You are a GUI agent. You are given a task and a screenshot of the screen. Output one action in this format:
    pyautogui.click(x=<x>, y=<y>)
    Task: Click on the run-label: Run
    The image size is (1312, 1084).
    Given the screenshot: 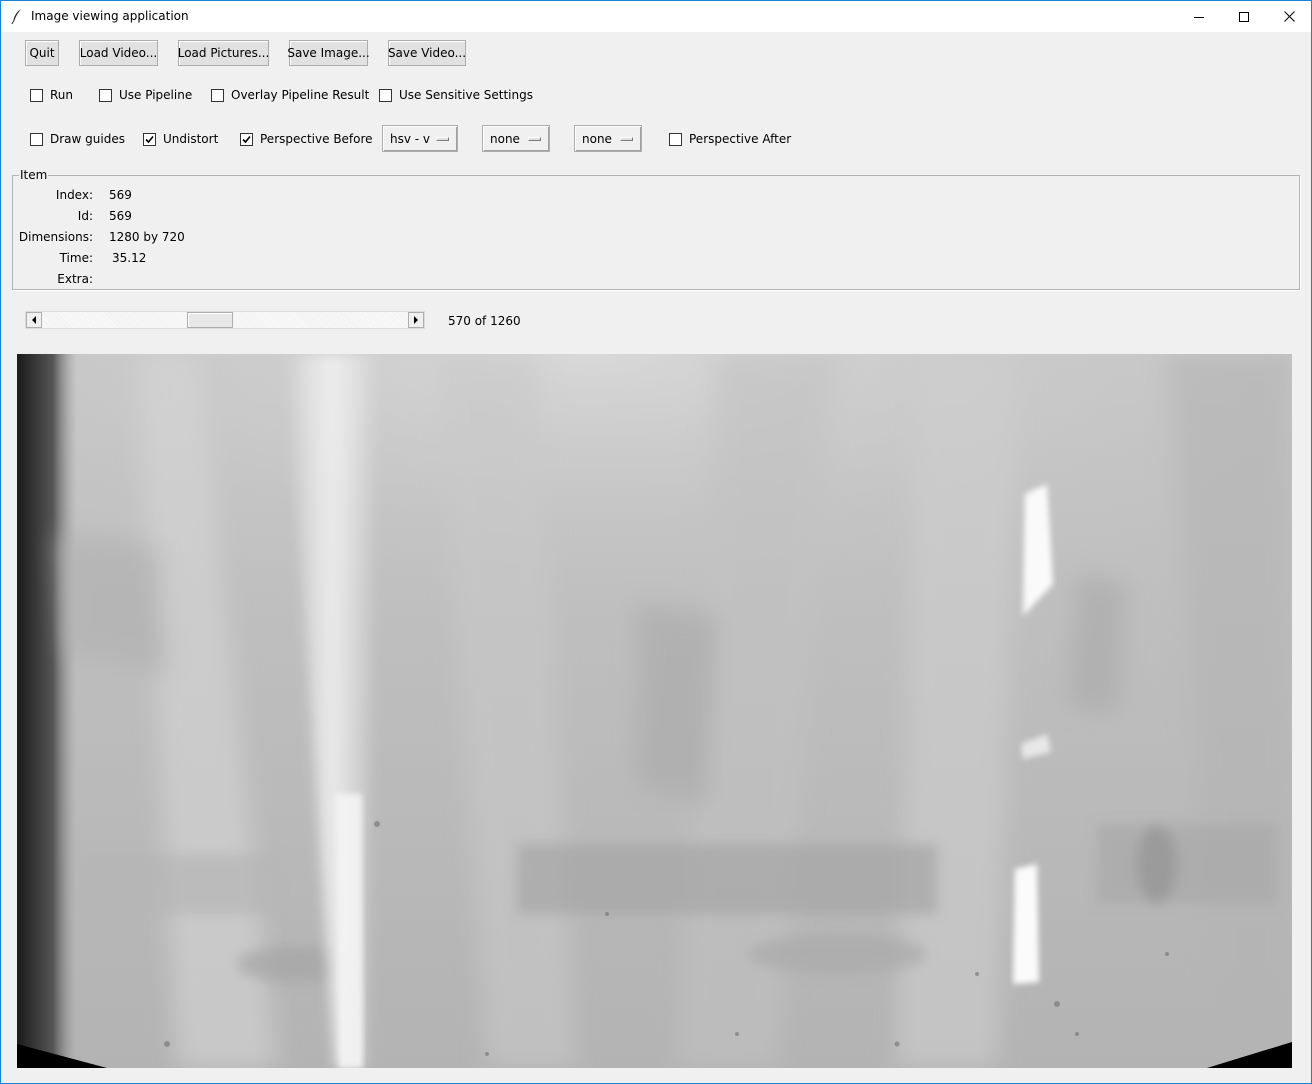 What is the action you would take?
    pyautogui.click(x=62, y=95)
    